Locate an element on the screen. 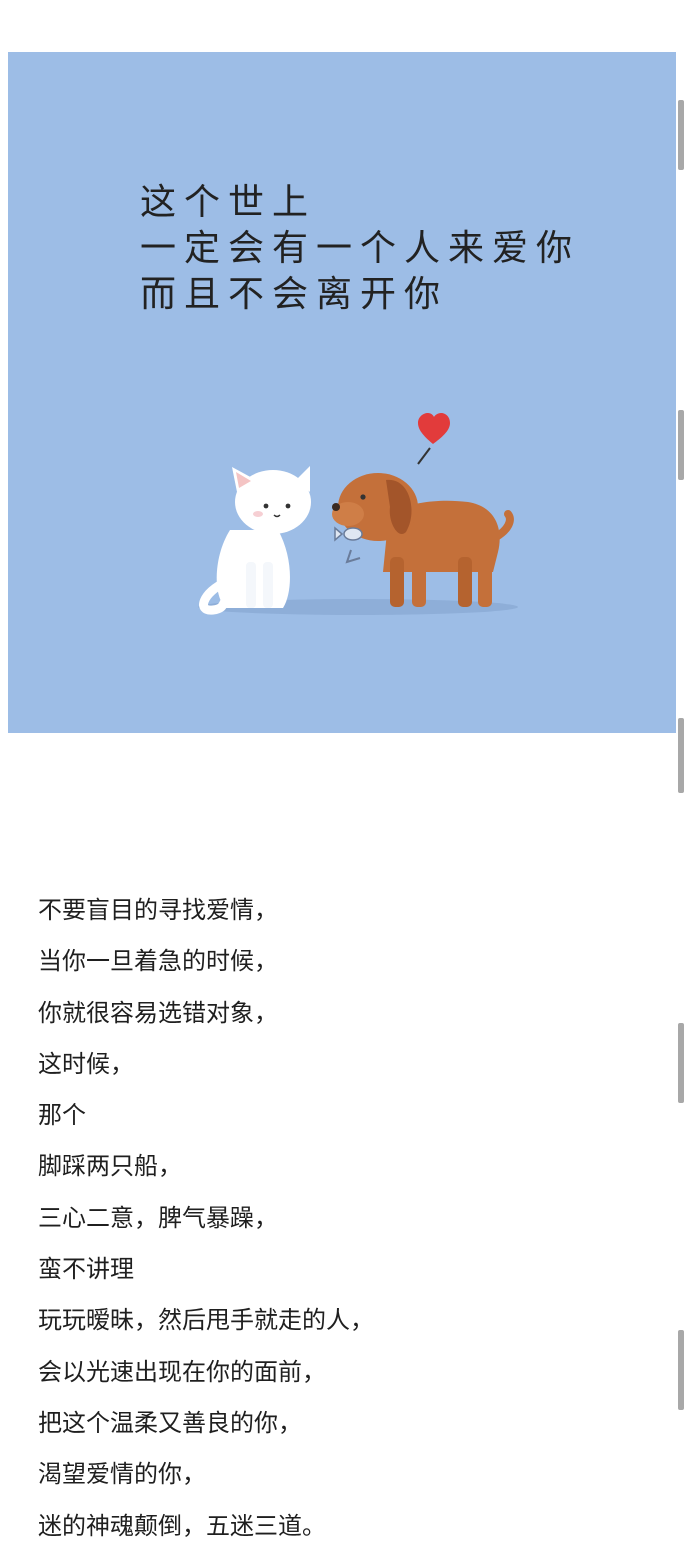  poem-line: 不要盲目的寻找爱情， is located at coordinates (158, 910).